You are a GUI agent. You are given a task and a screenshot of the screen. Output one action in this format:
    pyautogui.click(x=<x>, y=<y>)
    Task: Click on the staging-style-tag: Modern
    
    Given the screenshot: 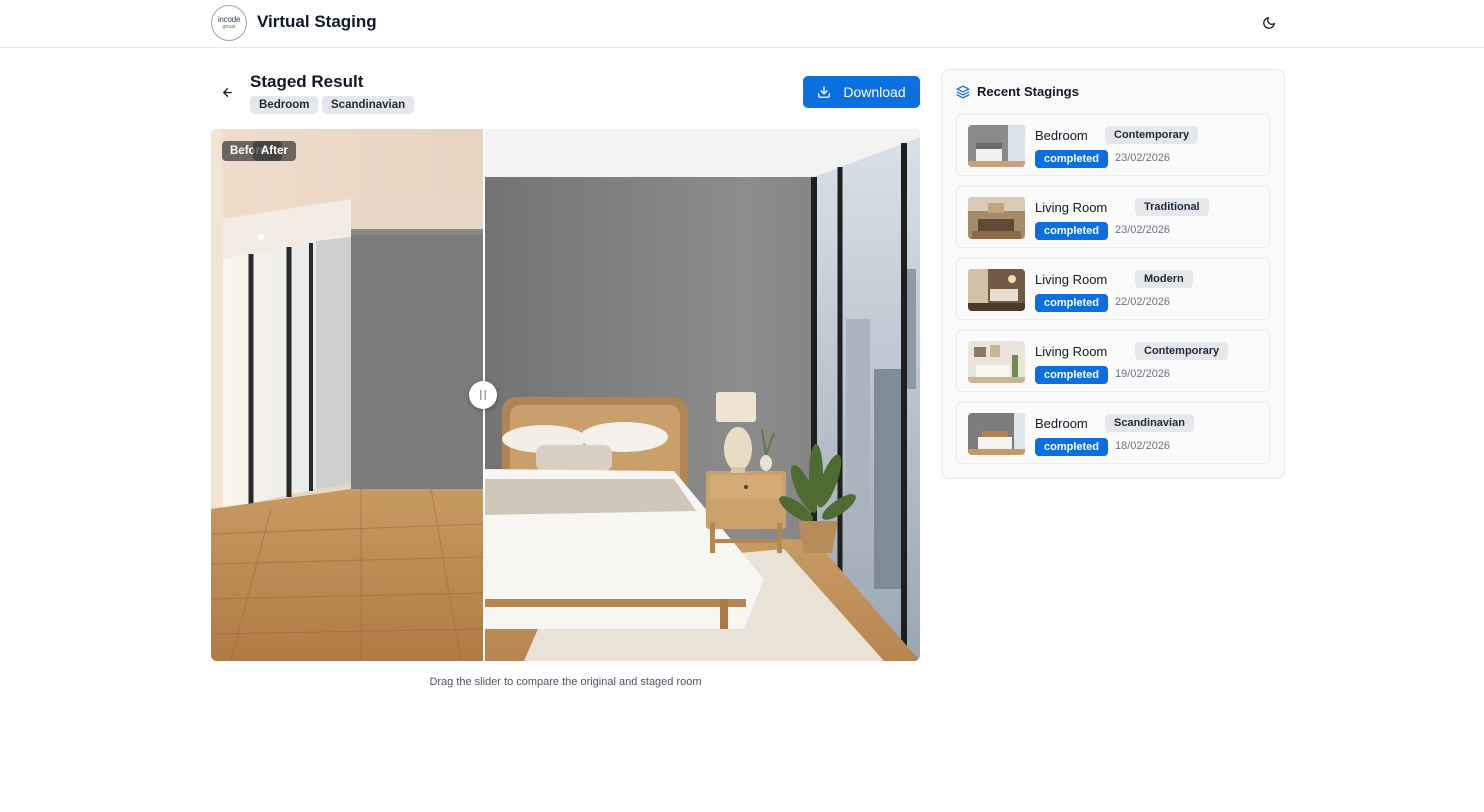 What is the action you would take?
    pyautogui.click(x=1164, y=279)
    